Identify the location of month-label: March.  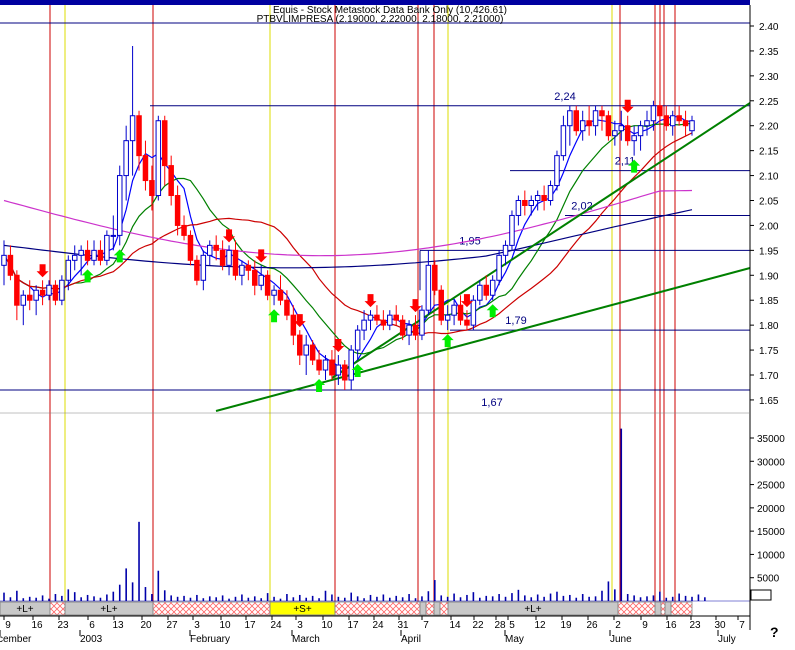
(306, 639).